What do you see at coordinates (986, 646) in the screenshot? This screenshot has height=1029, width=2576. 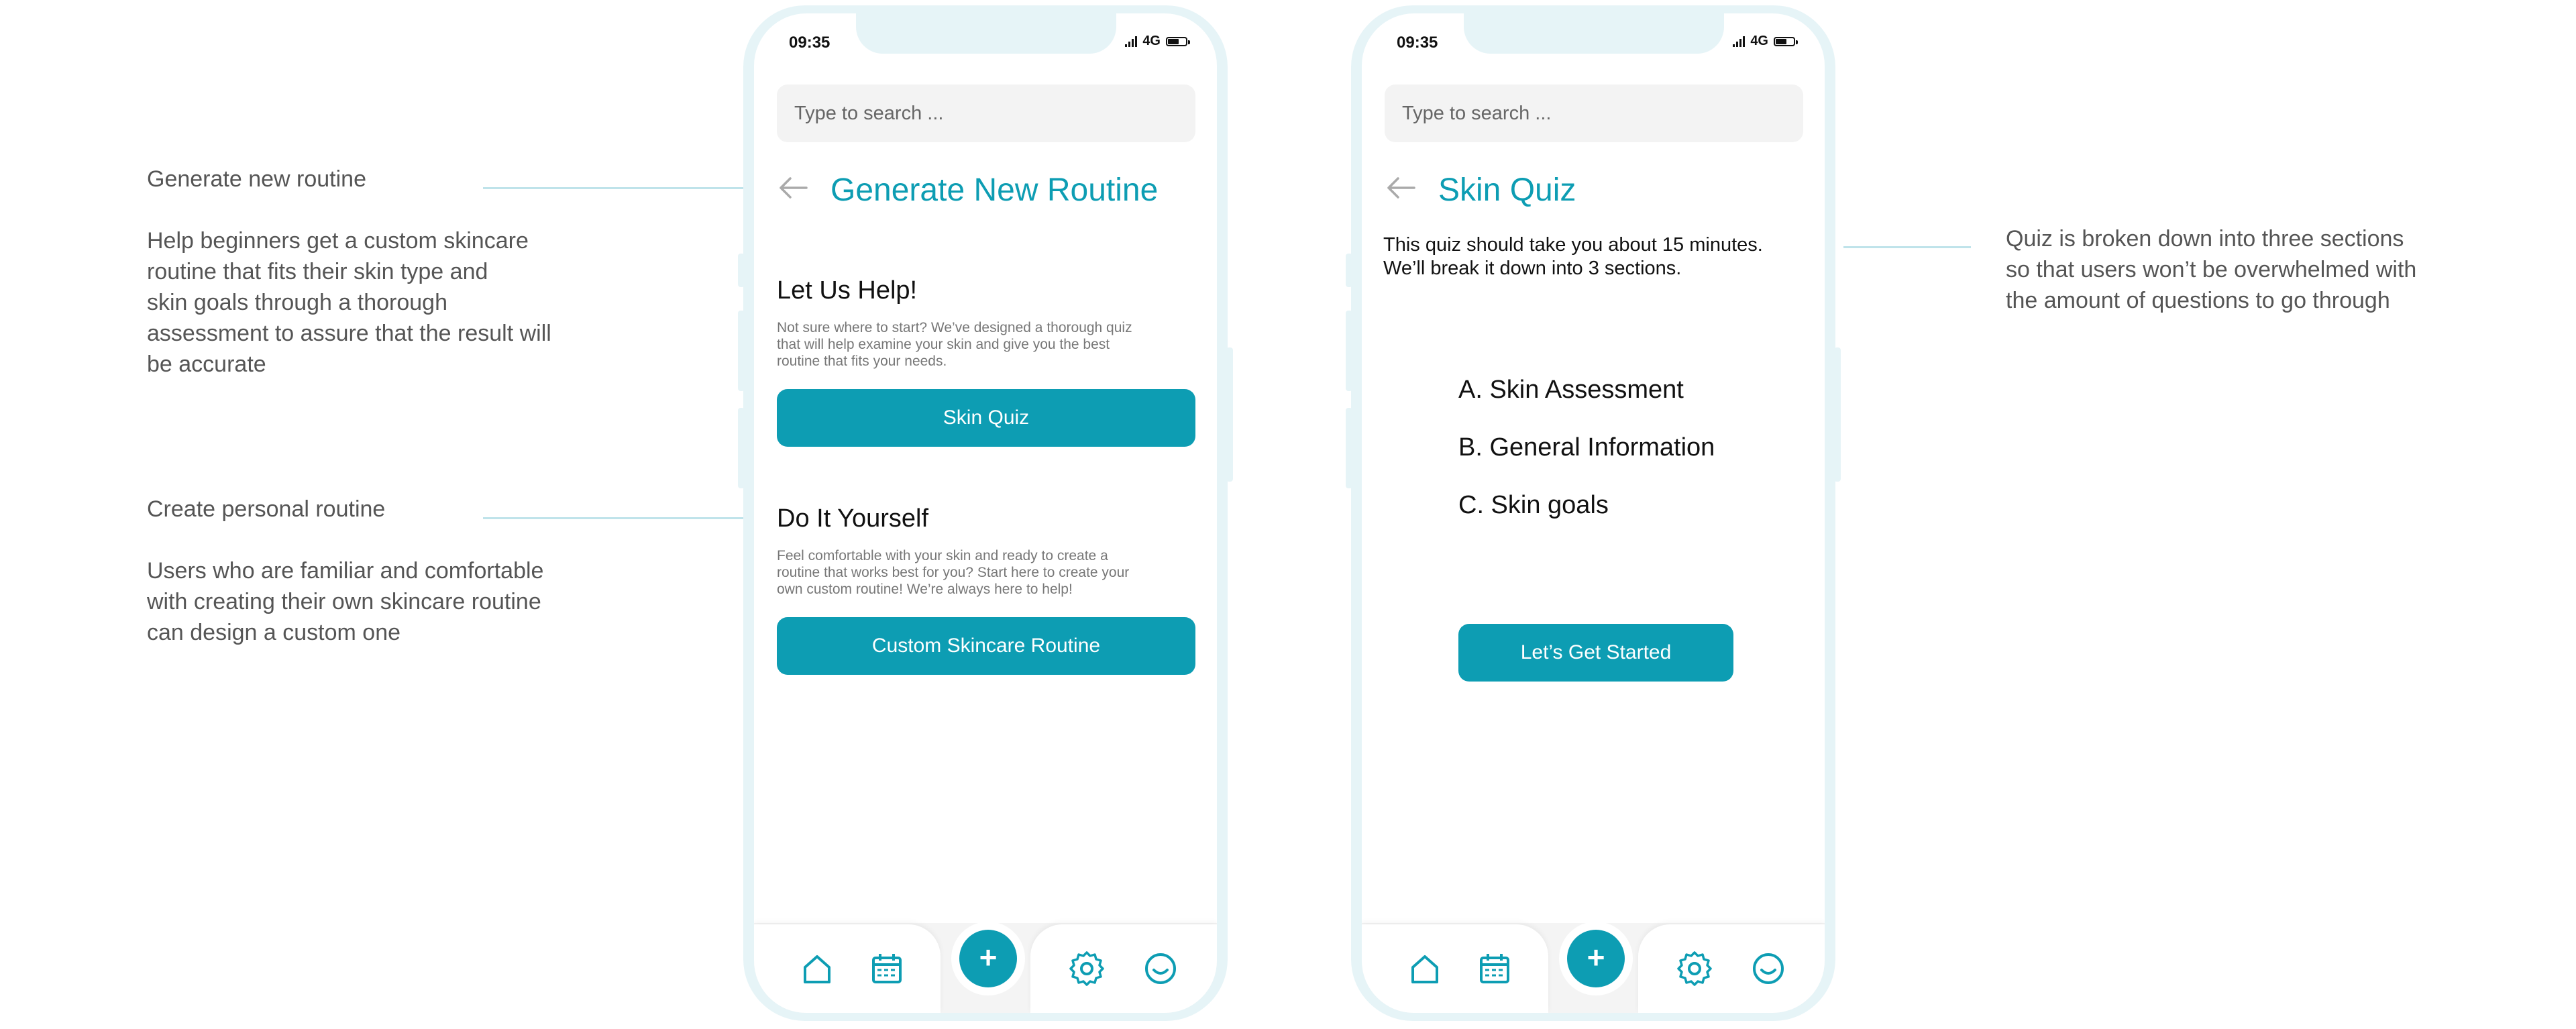 I see `custom-routine-button: Custom Skincare Routine` at bounding box center [986, 646].